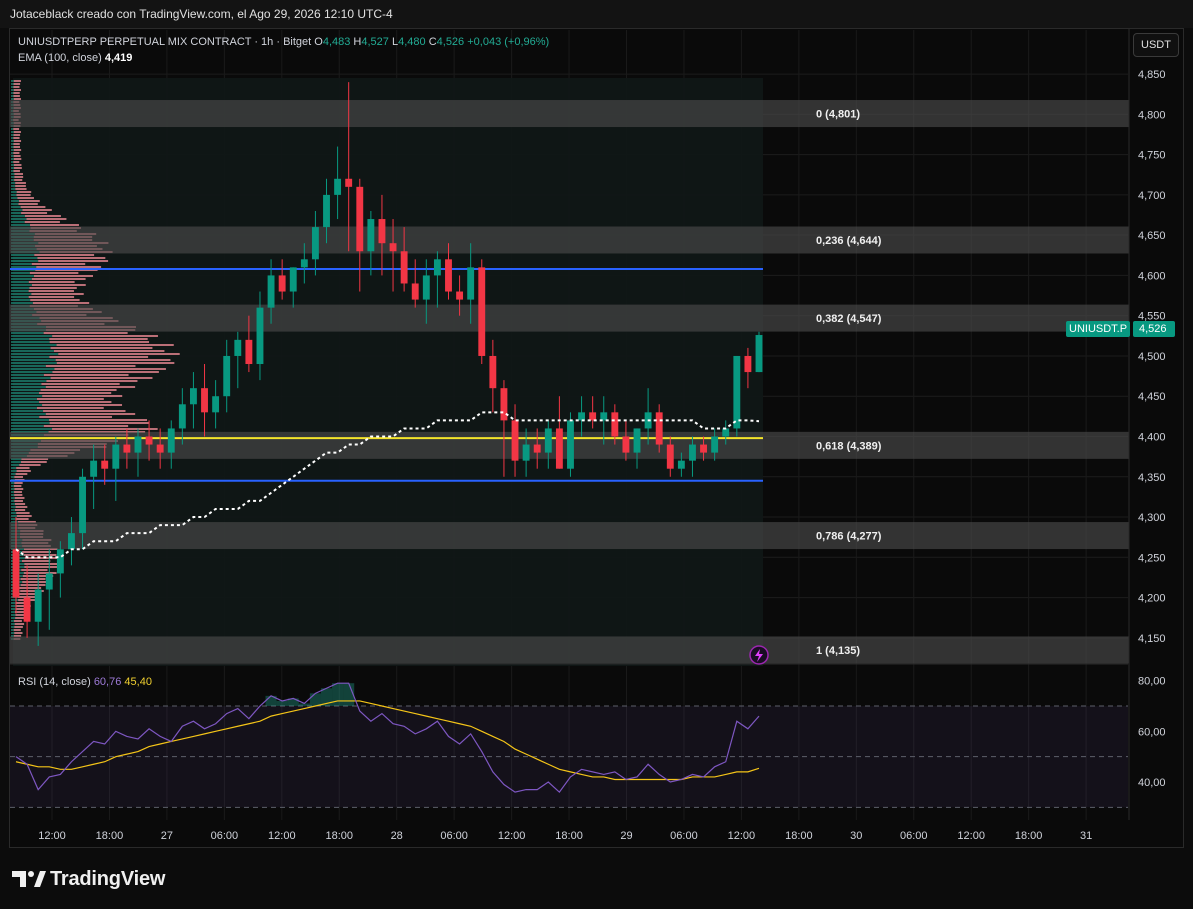  What do you see at coordinates (54, 682) in the screenshot?
I see `rsi-label: RSI (14, close)` at bounding box center [54, 682].